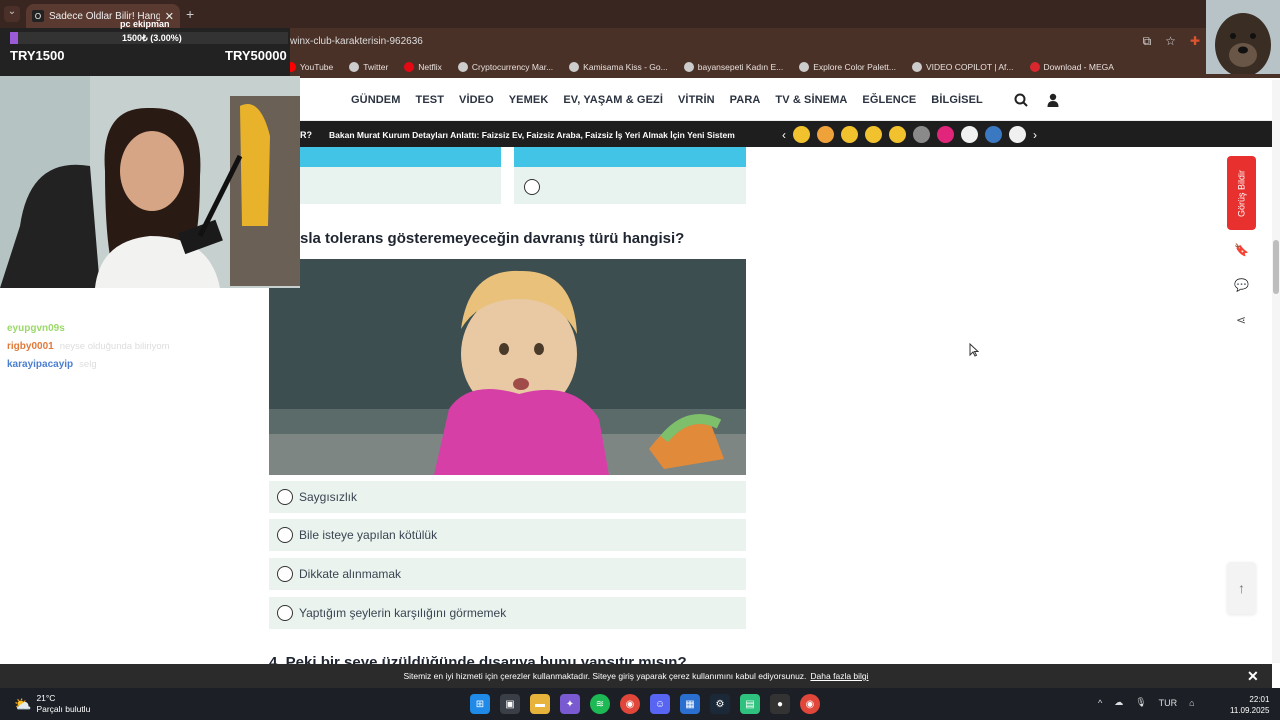 Image resolution: width=1280 pixels, height=720 pixels. I want to click on clock-time: 22:01, so click(1259, 699).